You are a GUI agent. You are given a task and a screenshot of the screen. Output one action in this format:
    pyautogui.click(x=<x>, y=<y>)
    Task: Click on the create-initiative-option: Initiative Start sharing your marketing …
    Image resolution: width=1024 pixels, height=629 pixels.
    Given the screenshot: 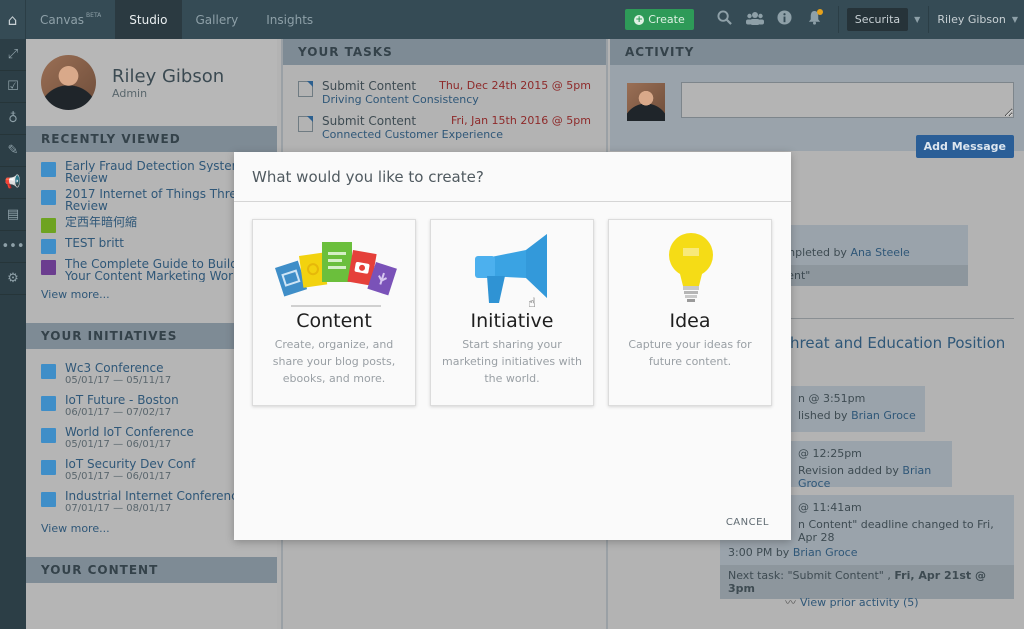 What is the action you would take?
    pyautogui.click(x=512, y=312)
    